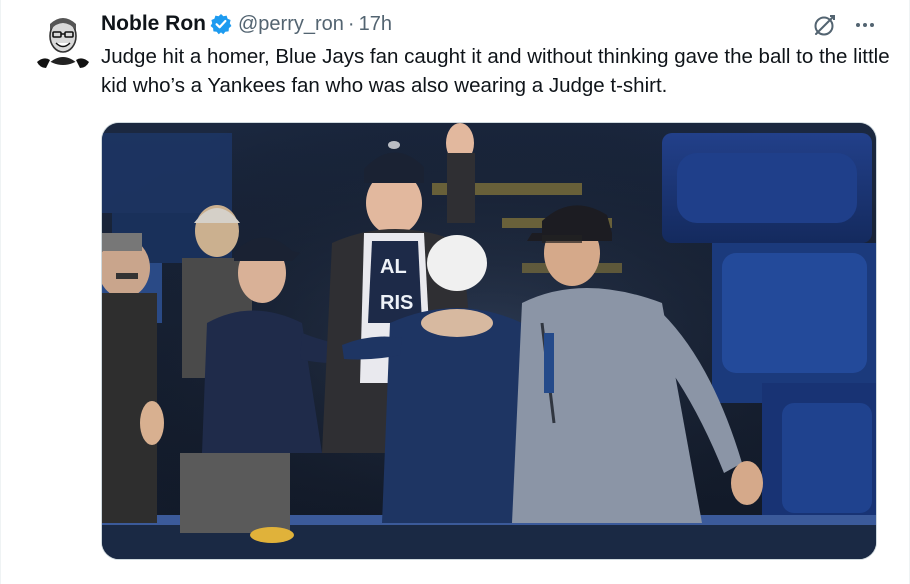 This screenshot has height=584, width=910. What do you see at coordinates (396, 303) in the screenshot?
I see `svg-text: RIS` at bounding box center [396, 303].